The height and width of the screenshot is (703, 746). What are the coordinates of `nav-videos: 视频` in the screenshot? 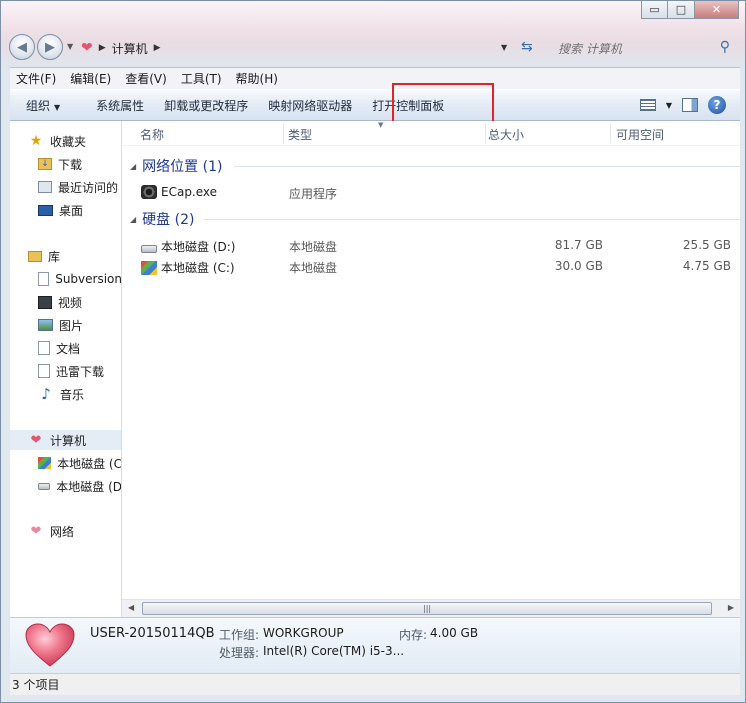 It's located at (65, 302).